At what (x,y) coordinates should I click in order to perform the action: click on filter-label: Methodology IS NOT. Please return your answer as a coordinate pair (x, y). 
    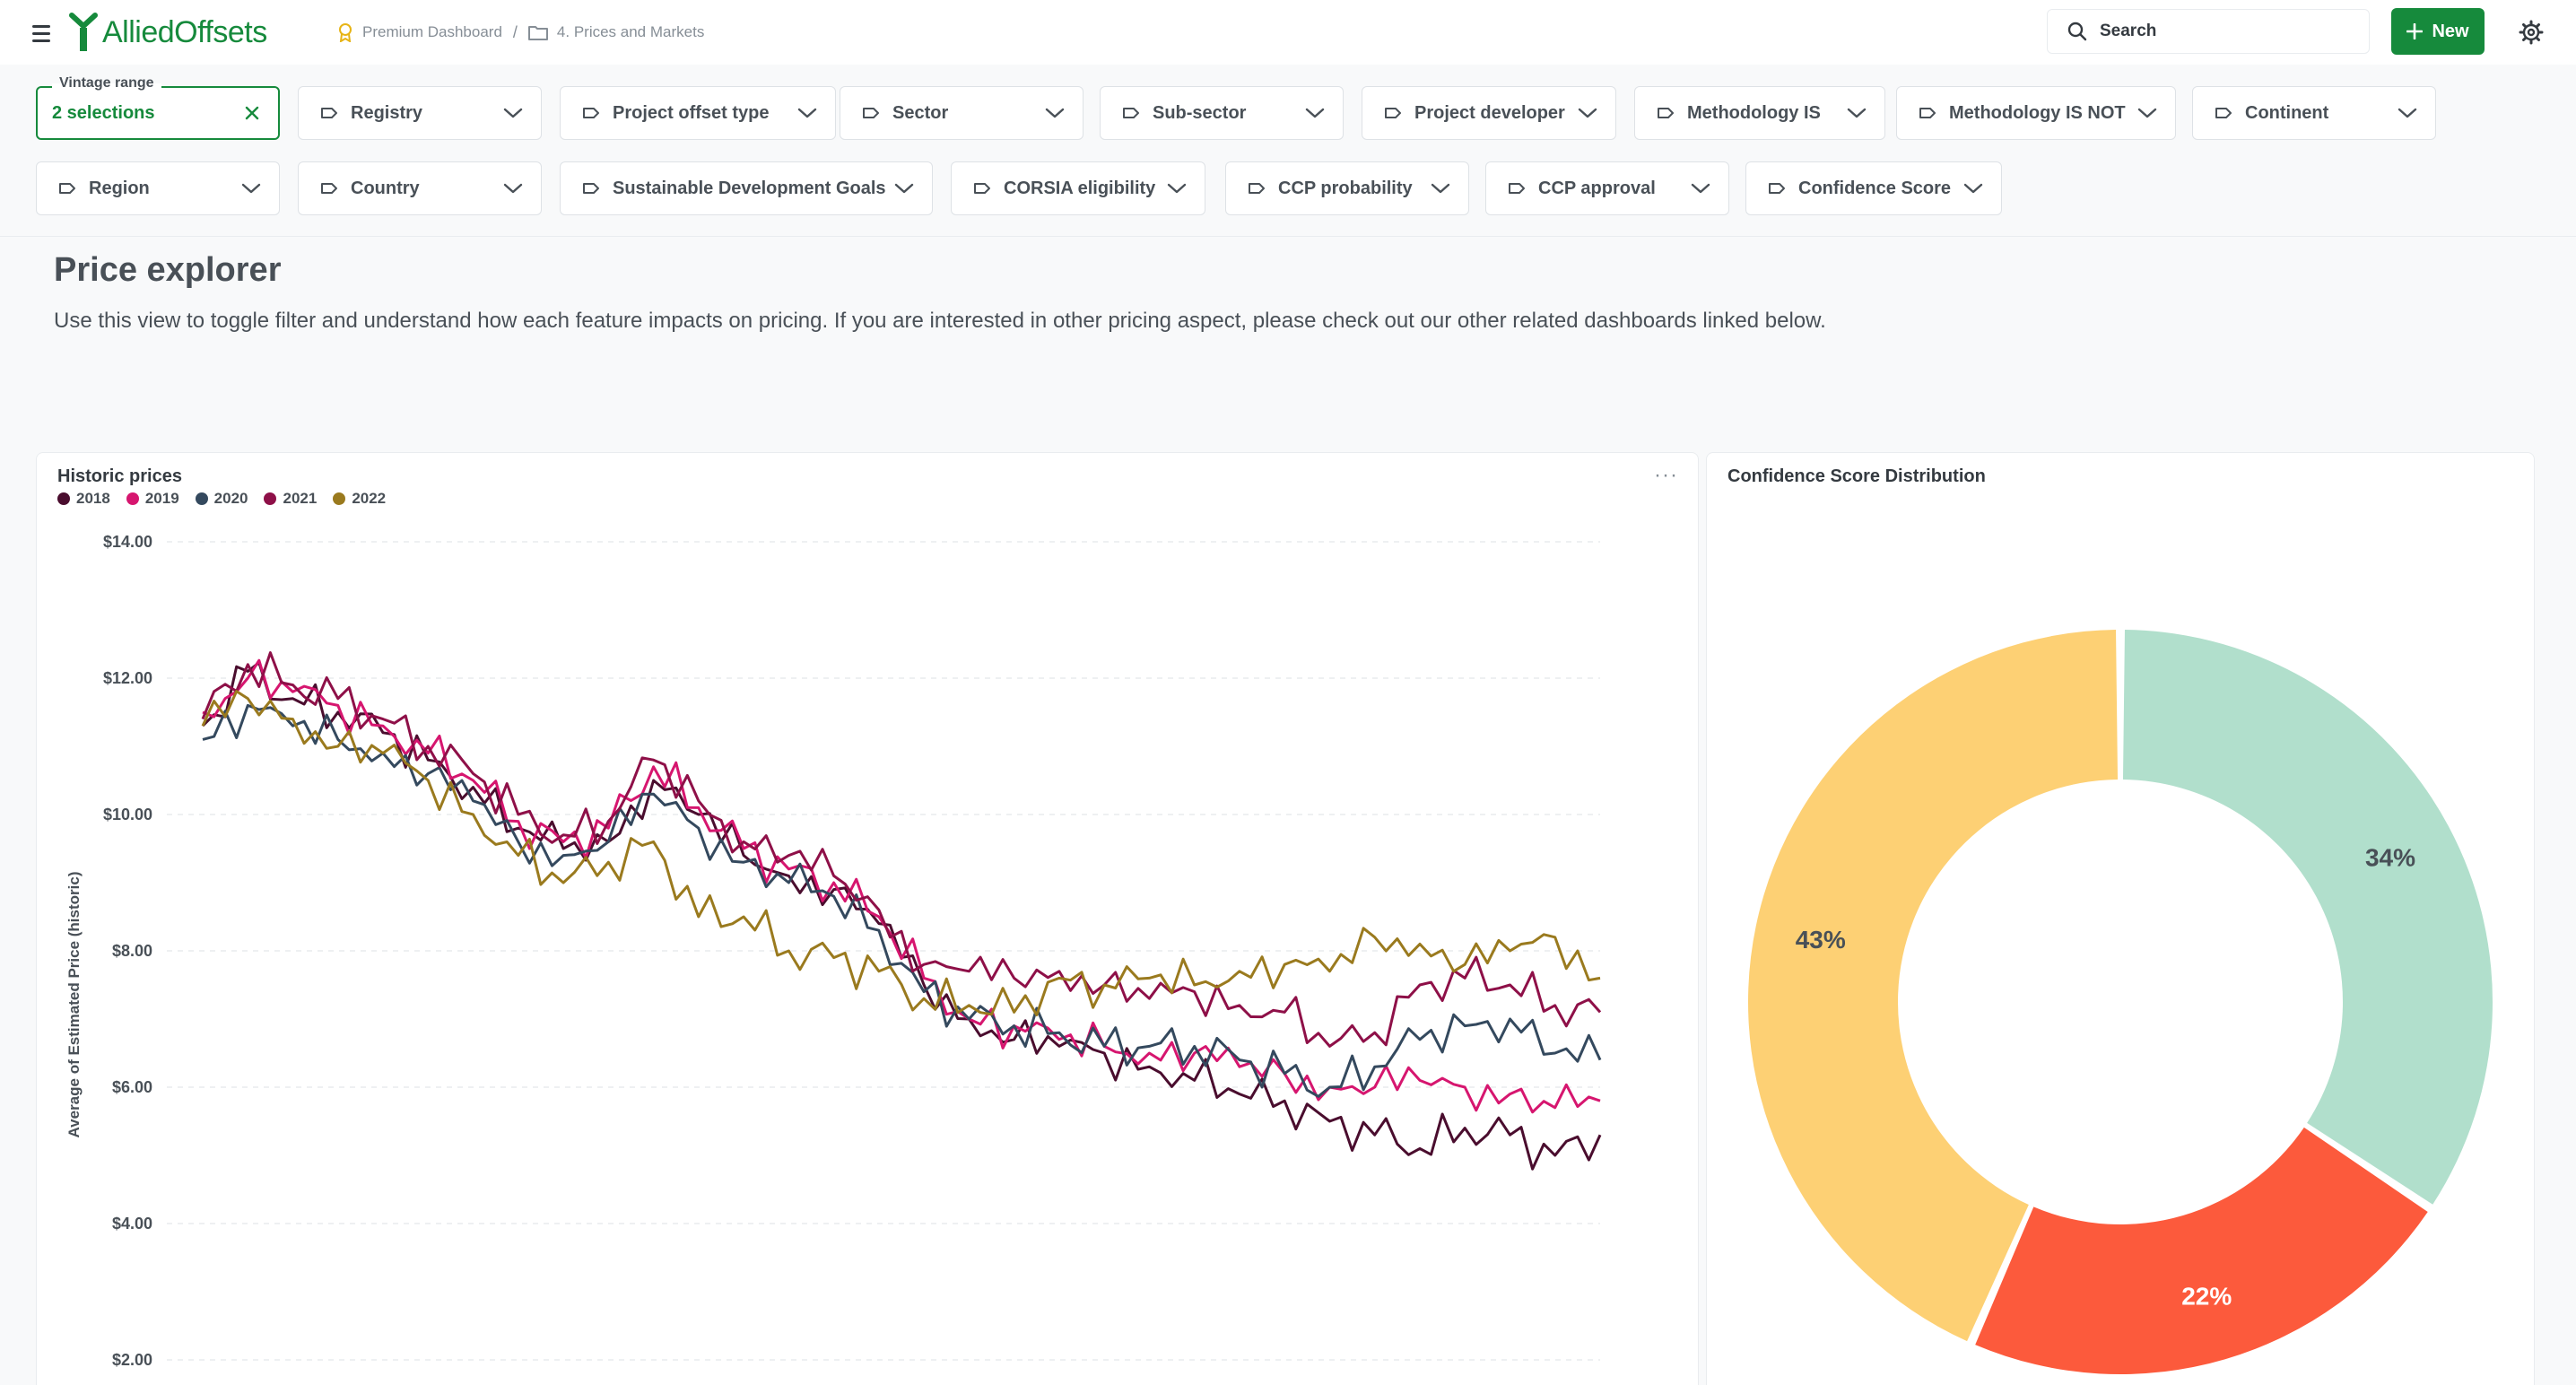
    Looking at the image, I should click on (2037, 112).